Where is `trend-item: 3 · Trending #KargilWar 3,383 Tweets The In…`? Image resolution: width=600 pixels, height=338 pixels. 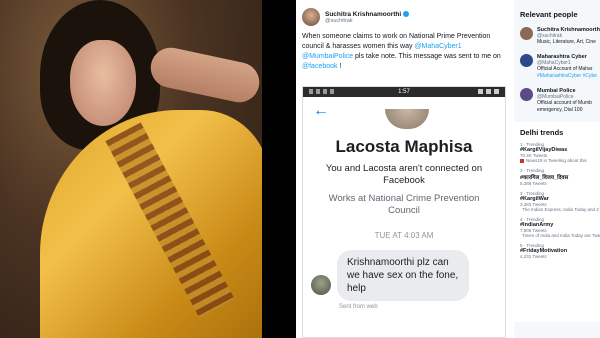 trend-item: 3 · Trending #KargilWar 3,383 Tweets The In… is located at coordinates (560, 201).